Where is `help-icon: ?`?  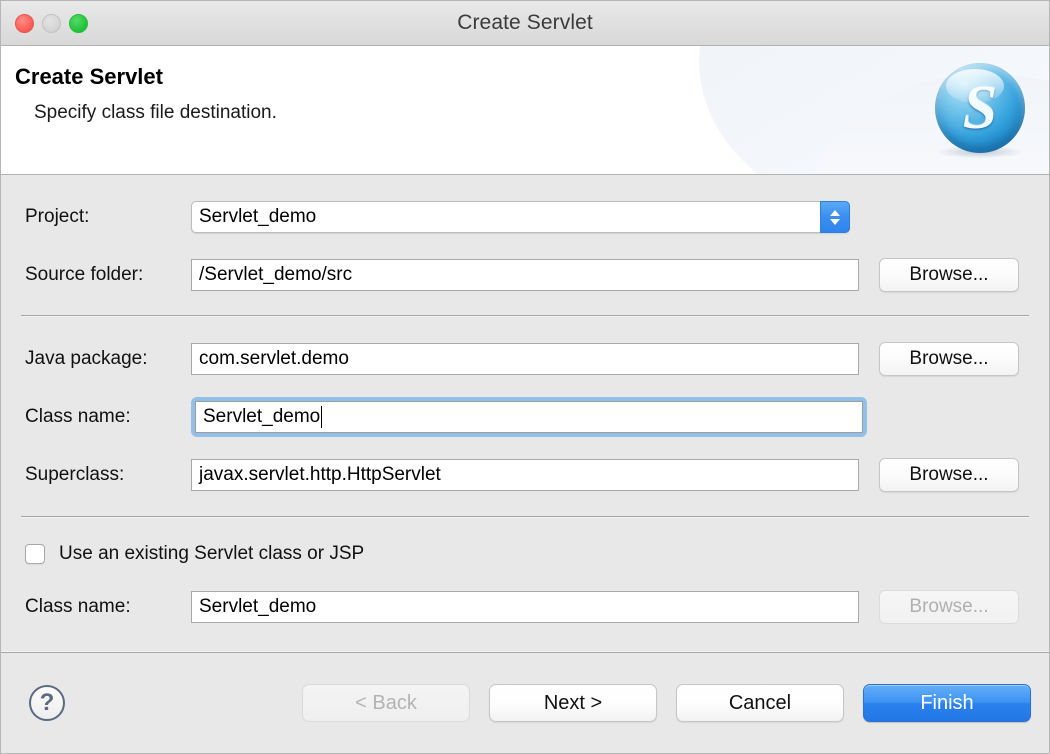
help-icon: ? is located at coordinates (47, 703).